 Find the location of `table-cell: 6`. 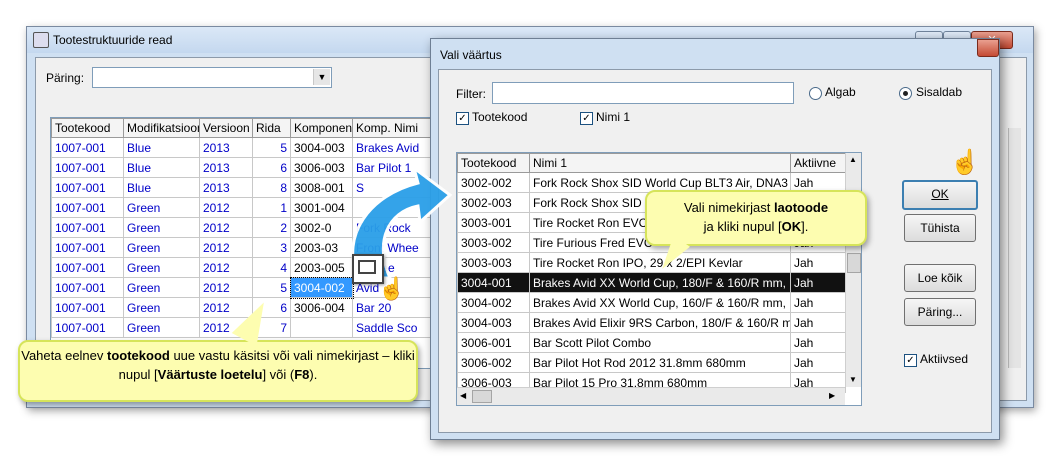

table-cell: 6 is located at coordinates (271, 167).